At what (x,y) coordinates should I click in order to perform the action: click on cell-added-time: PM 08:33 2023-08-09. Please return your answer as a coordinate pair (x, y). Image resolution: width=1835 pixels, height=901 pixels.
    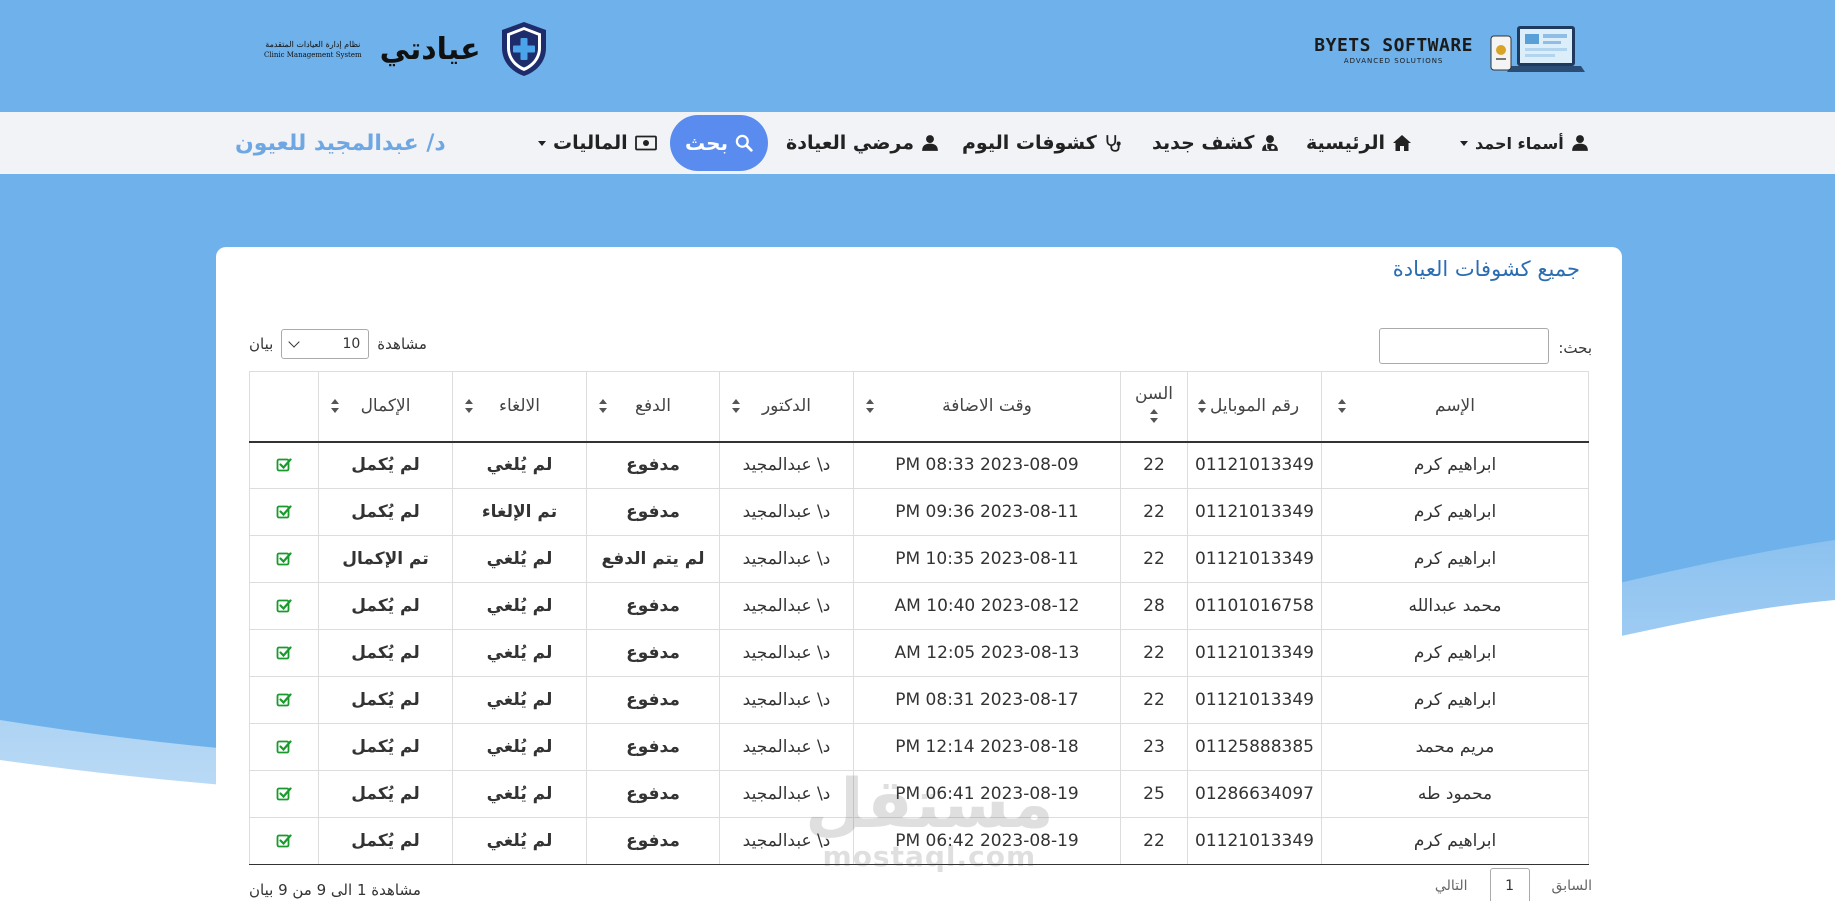
    Looking at the image, I should click on (987, 465).